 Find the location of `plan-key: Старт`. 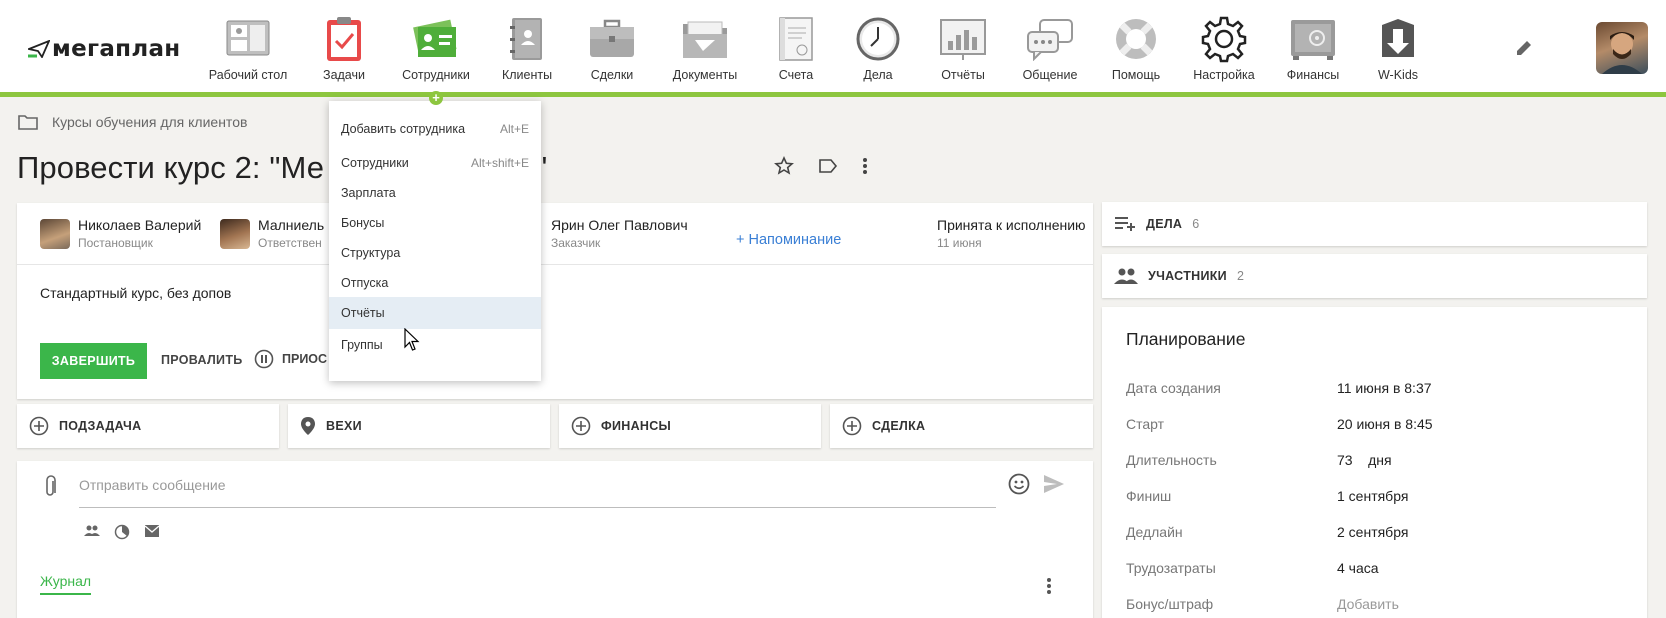

plan-key: Старт is located at coordinates (1145, 424).